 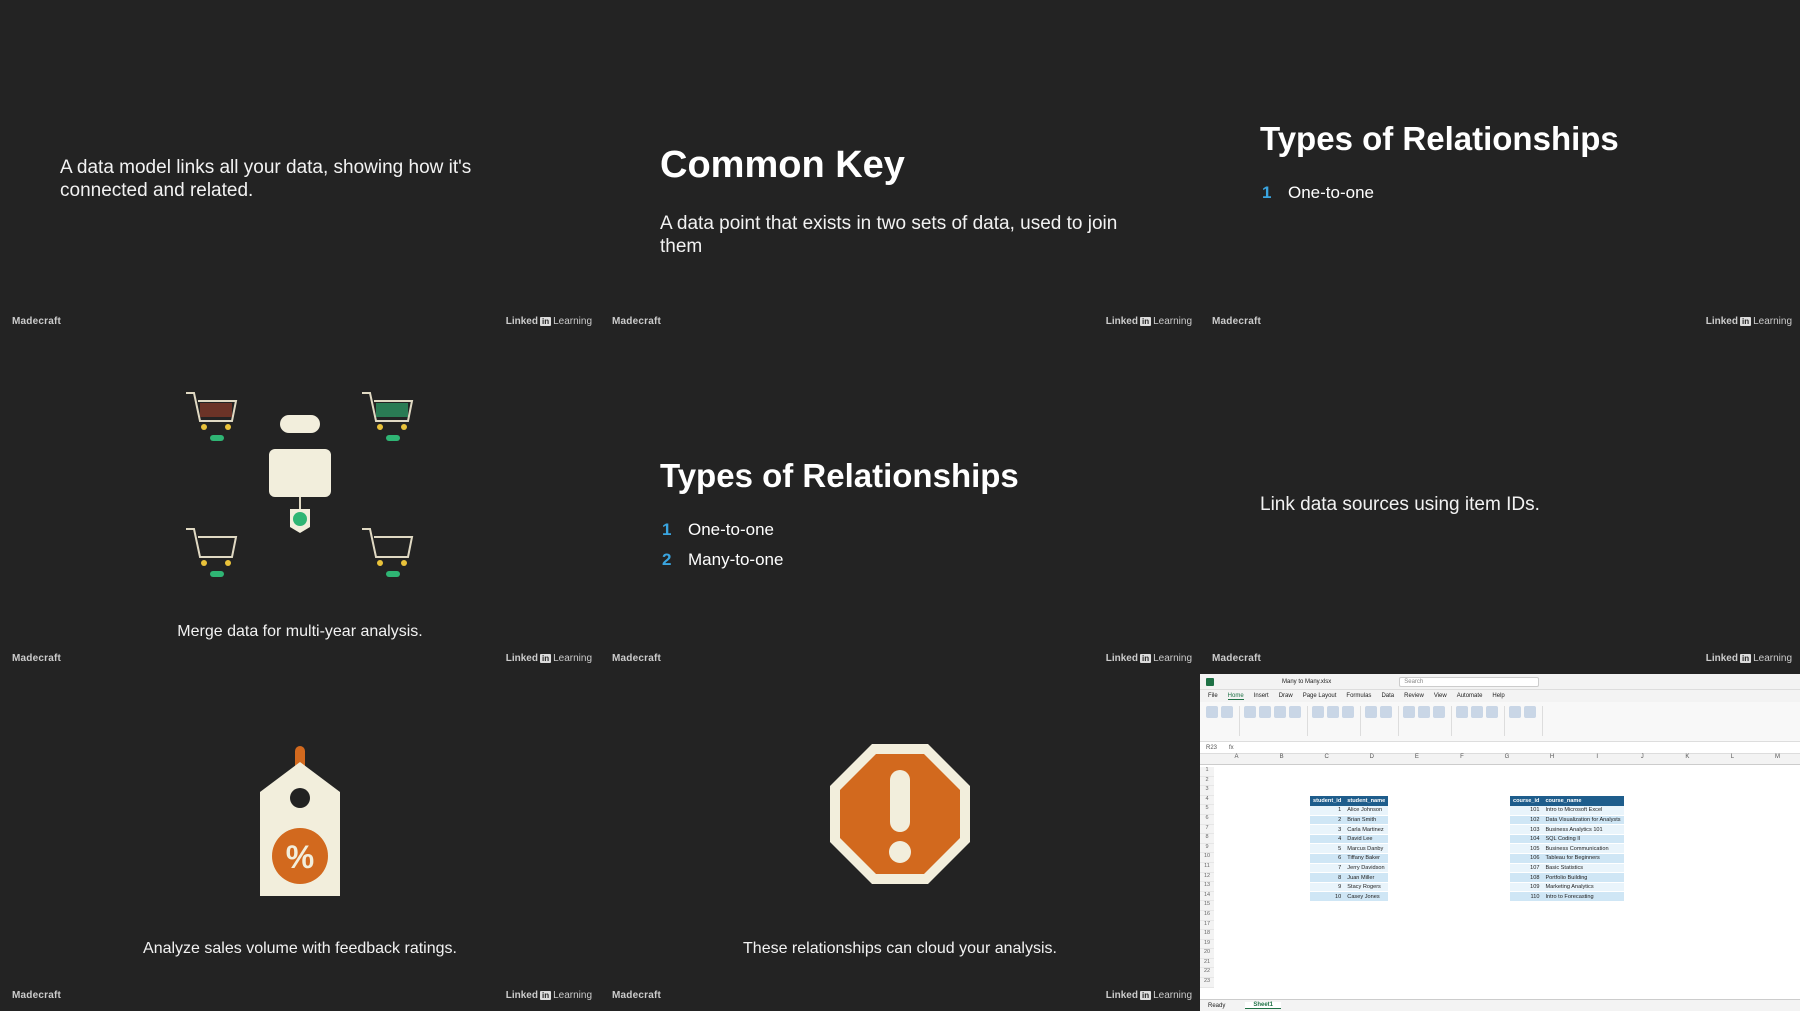 What do you see at coordinates (1235, 696) in the screenshot?
I see `tab-home: Home` at bounding box center [1235, 696].